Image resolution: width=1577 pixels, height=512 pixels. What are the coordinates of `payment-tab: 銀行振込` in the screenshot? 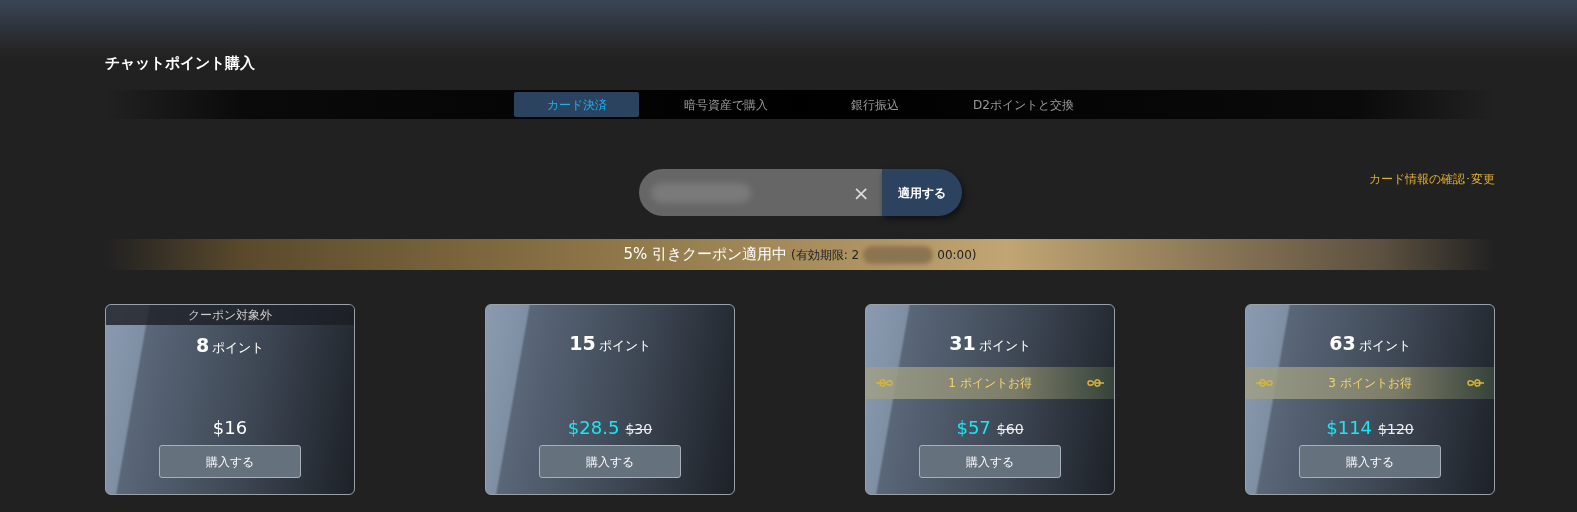 It's located at (874, 104).